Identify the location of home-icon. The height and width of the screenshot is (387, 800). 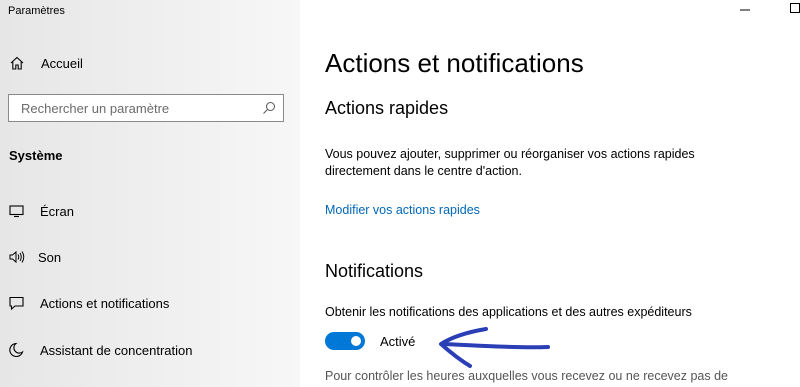
(17, 63).